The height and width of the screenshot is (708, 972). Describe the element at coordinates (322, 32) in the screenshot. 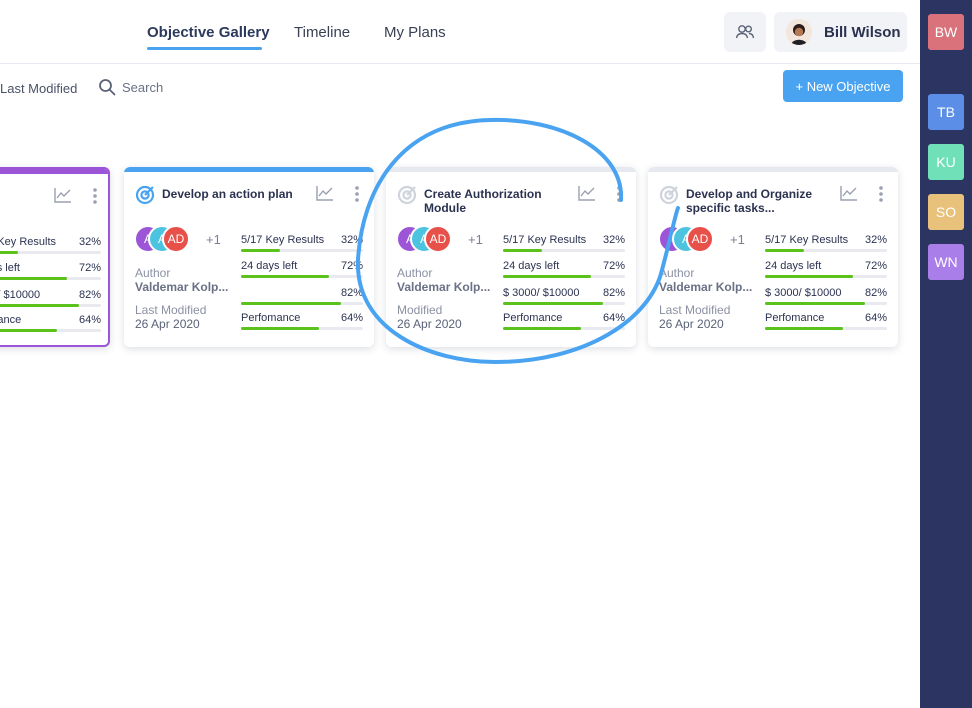

I see `tab-timeline: Timeline` at that location.